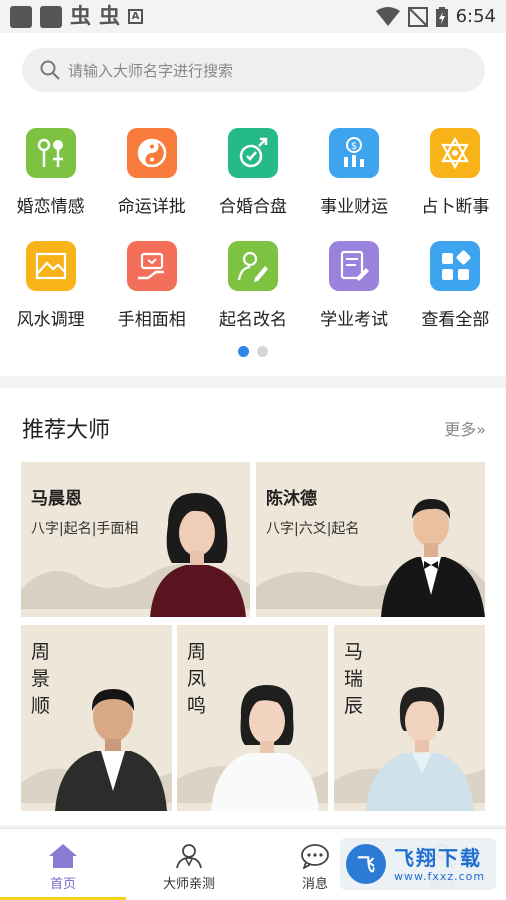 This screenshot has height=900, width=506. I want to click on nav-home: 首页, so click(63, 864).